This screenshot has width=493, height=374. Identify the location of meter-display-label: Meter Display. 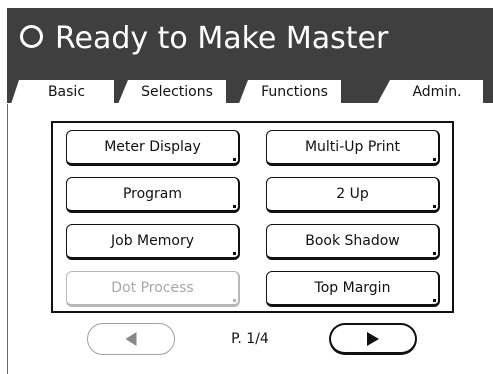
(152, 147).